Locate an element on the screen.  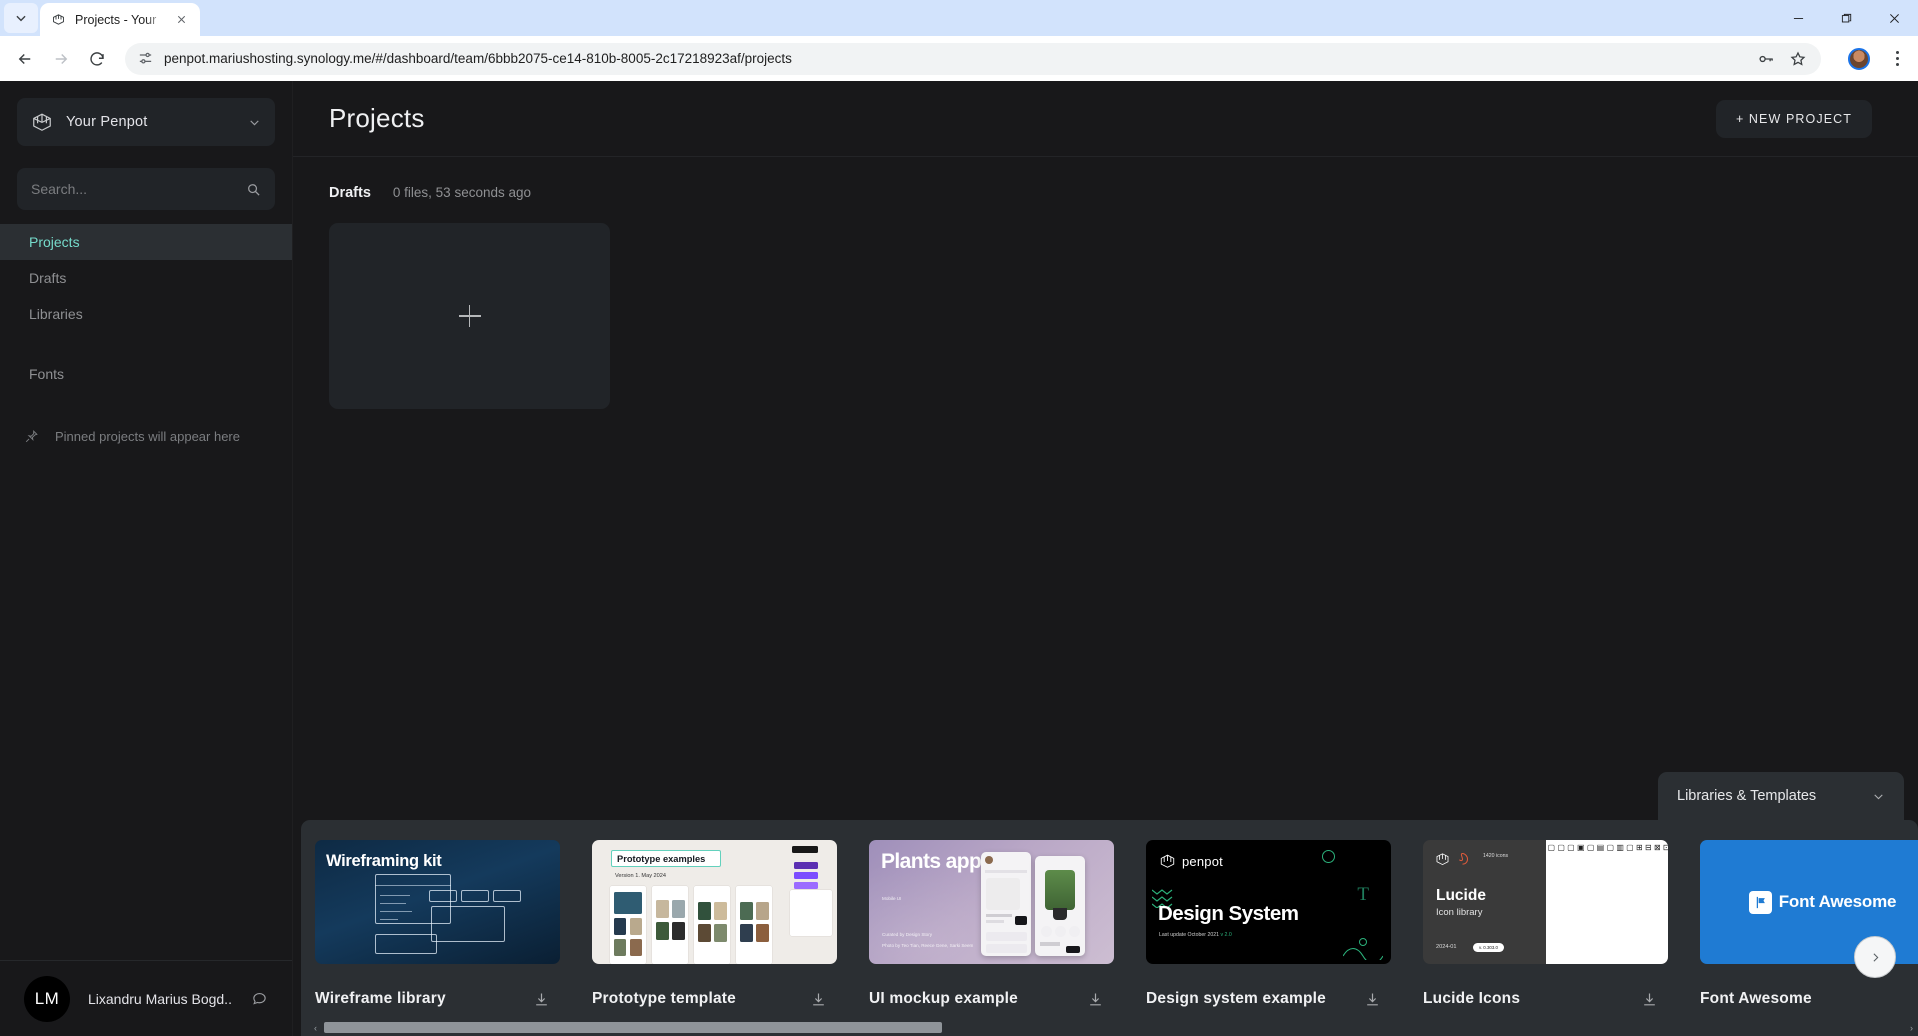
new-file-card is located at coordinates (469, 316).